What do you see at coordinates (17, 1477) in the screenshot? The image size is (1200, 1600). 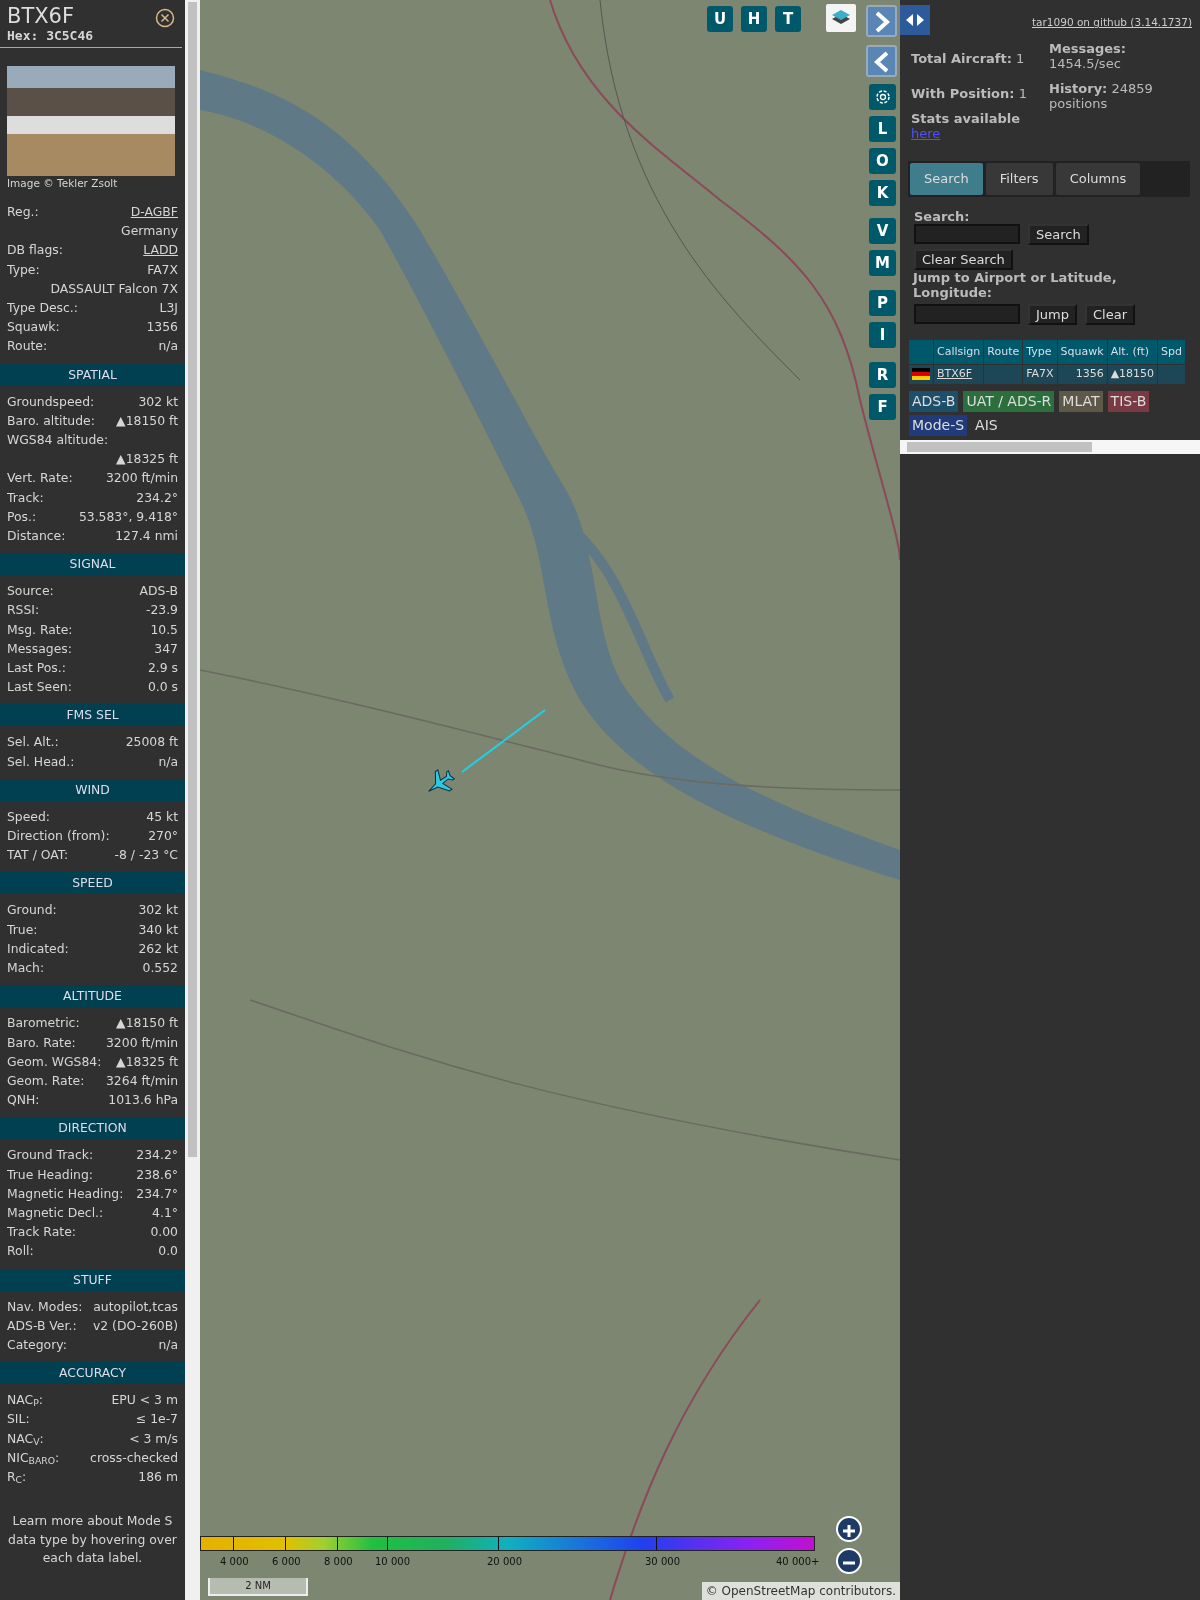 I see `field-label: R$_{C}$:` at bounding box center [17, 1477].